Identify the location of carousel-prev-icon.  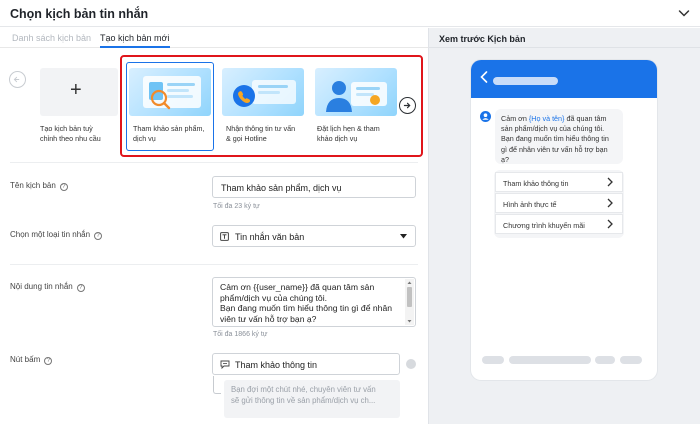
(17, 79).